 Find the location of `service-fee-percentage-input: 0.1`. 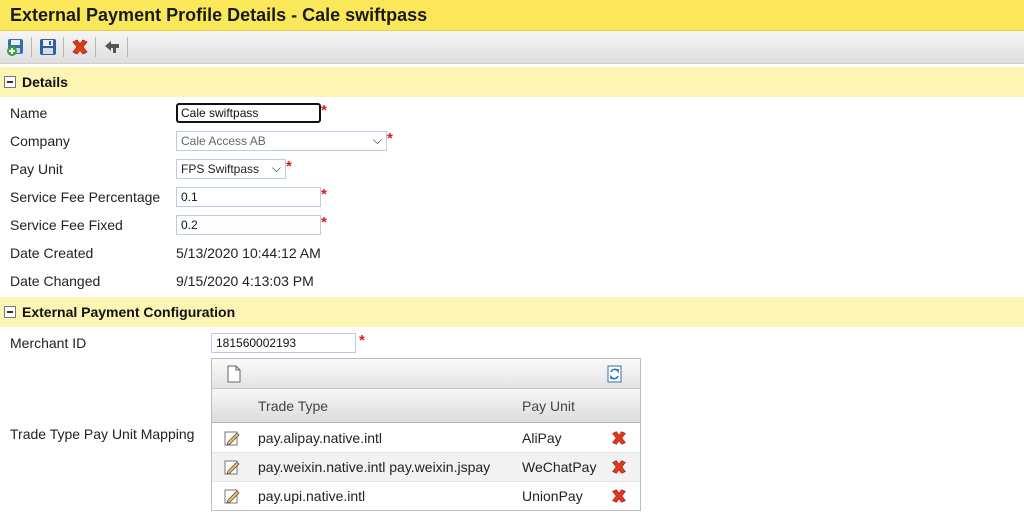

service-fee-percentage-input: 0.1 is located at coordinates (248, 197).